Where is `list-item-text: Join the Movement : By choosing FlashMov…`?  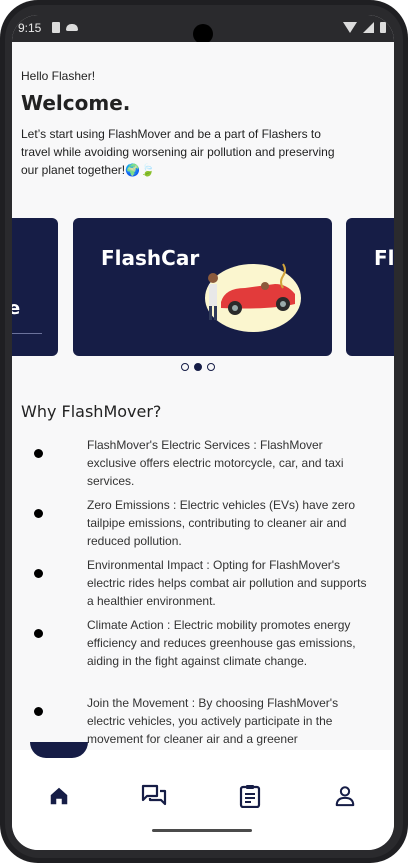
list-item-text: Join the Movement : By choosing FlashMov… is located at coordinates (213, 721).